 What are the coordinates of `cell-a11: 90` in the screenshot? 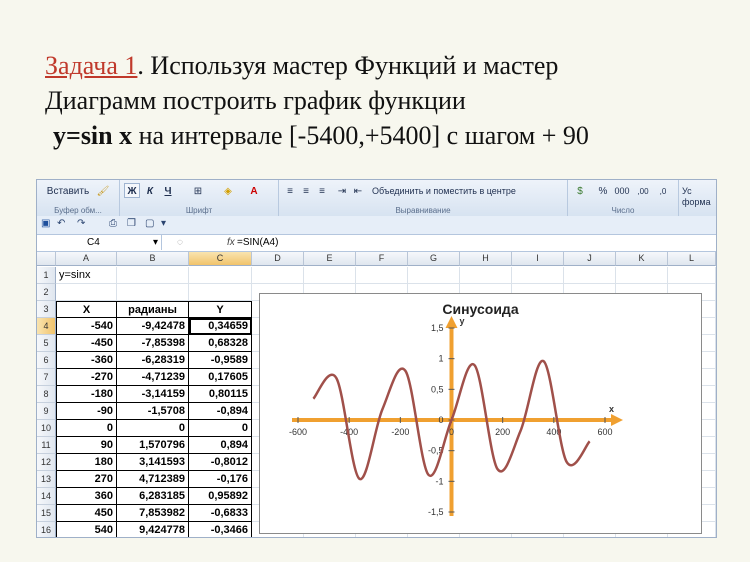 It's located at (86, 445).